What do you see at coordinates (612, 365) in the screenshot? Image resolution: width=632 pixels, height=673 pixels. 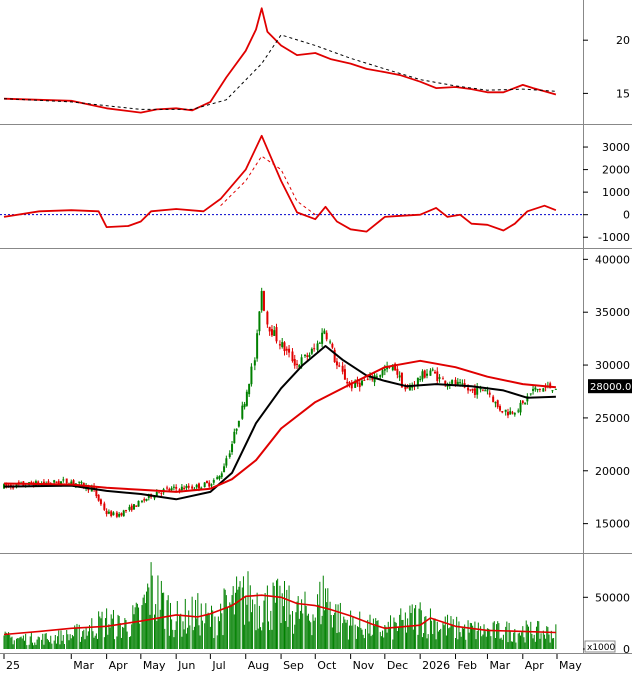 I see `price-ytick-label-2: 30000` at bounding box center [612, 365].